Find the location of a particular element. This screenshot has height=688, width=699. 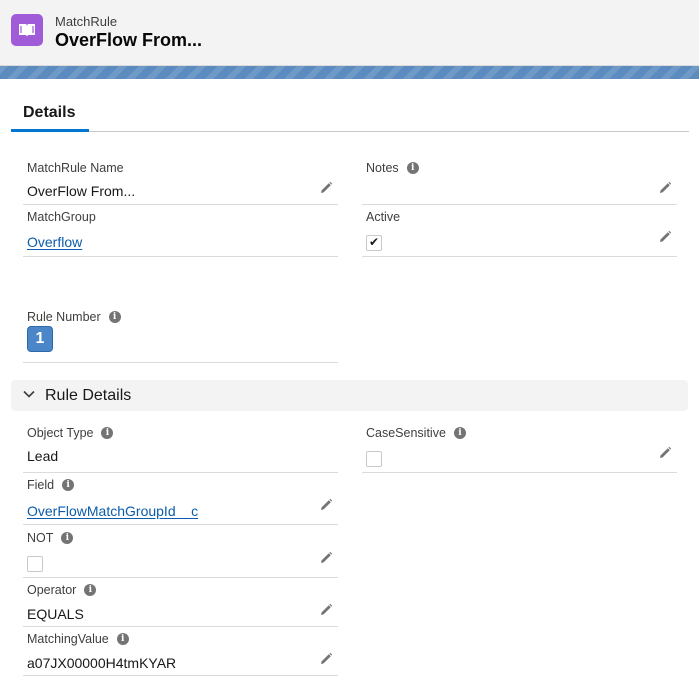

object-type-label: MatchRule is located at coordinates (86, 21).